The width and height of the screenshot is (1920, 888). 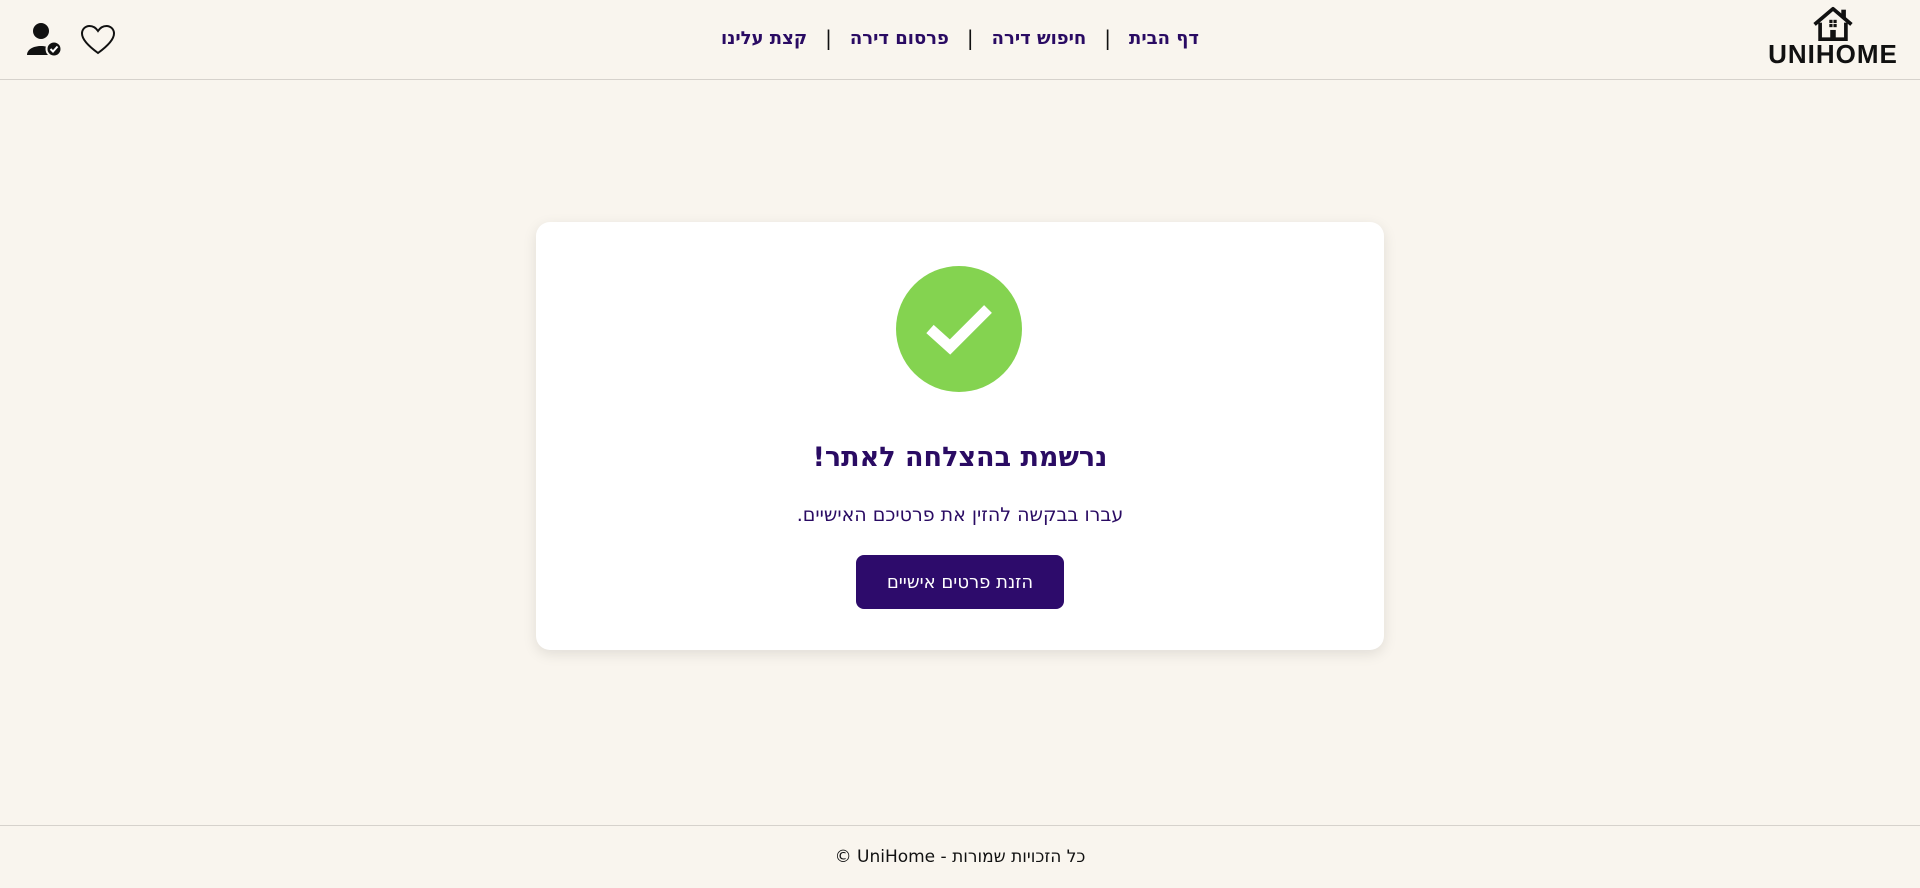 What do you see at coordinates (959, 329) in the screenshot?
I see `check-icon` at bounding box center [959, 329].